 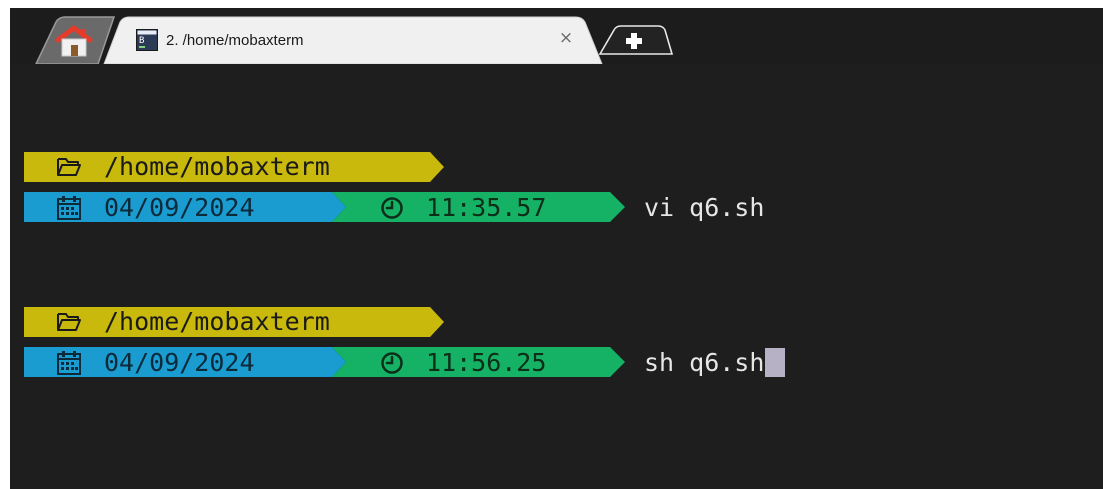 I want to click on text-cursor, so click(x=775, y=362).